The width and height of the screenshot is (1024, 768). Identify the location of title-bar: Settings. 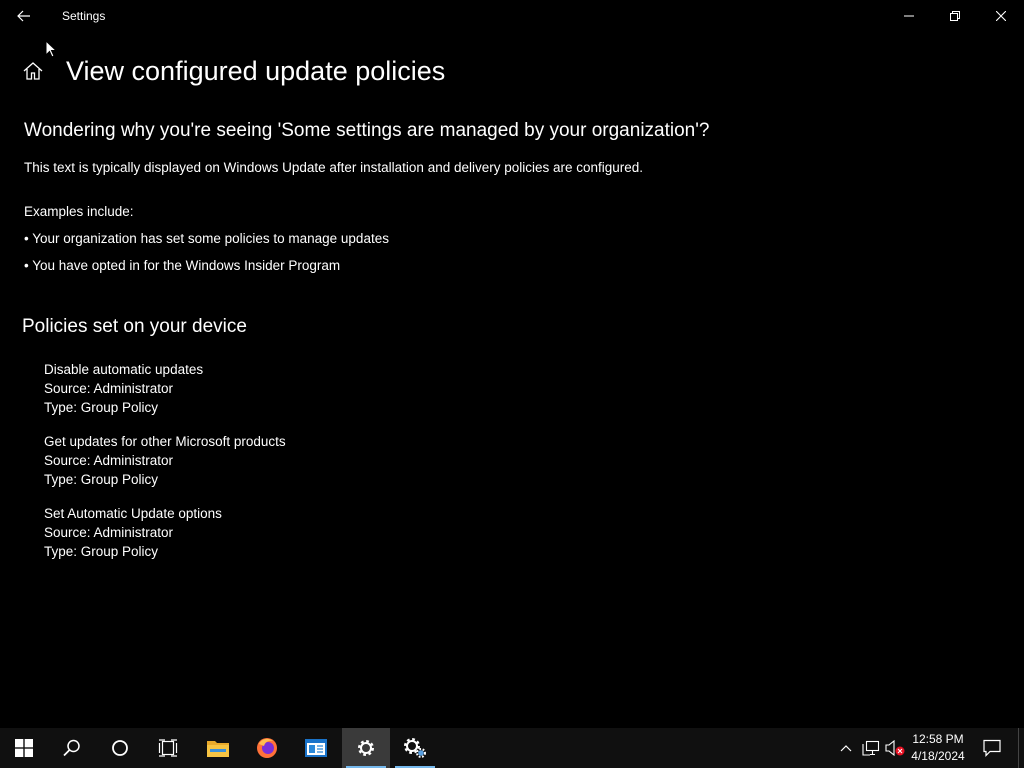
(512, 16).